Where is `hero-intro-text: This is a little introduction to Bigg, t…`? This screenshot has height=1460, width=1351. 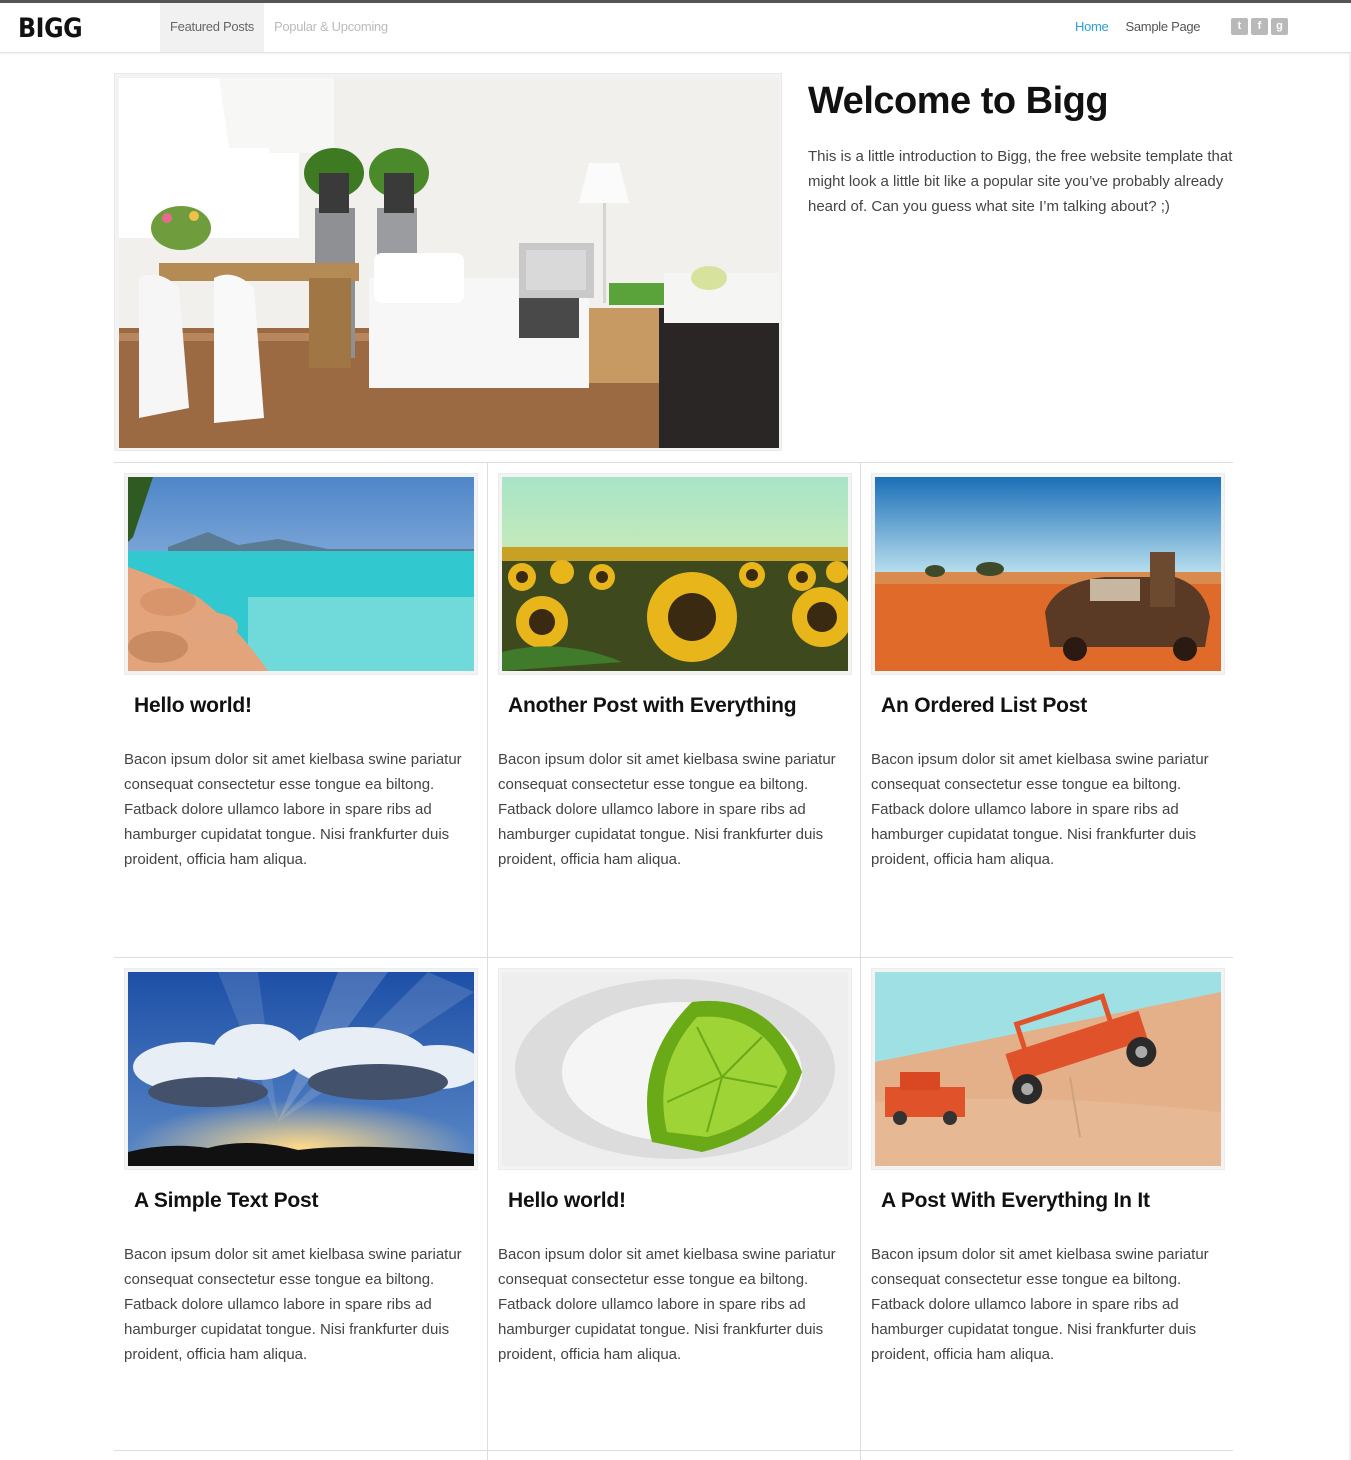 hero-intro-text: This is a little introduction to Bigg, t… is located at coordinates (1020, 181).